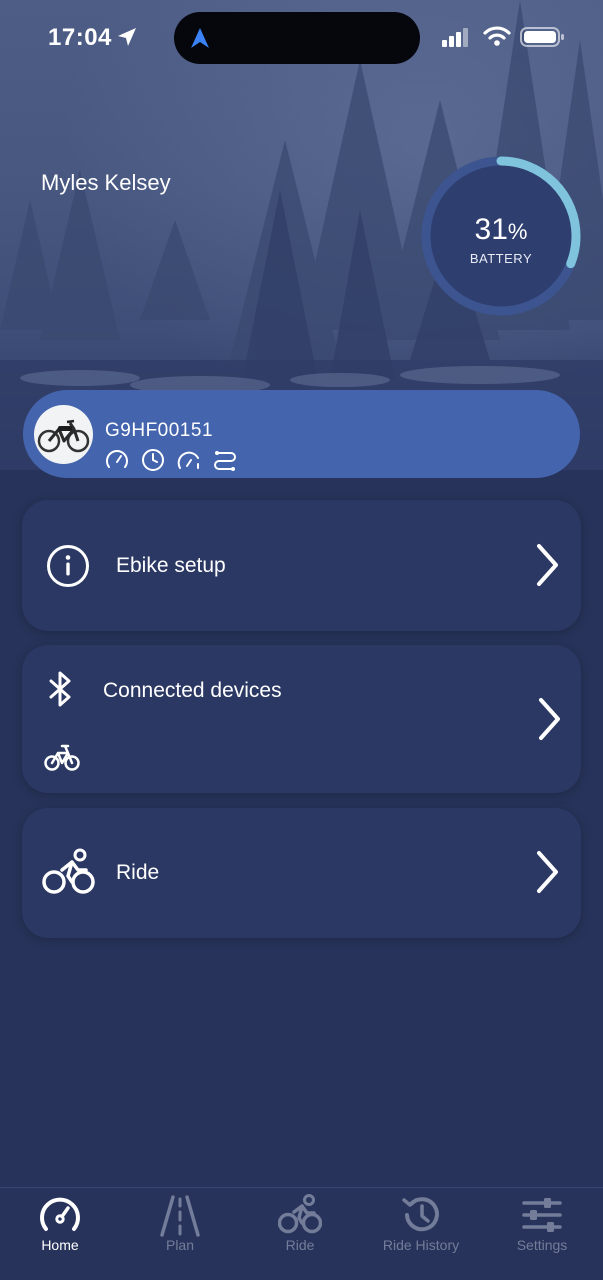 This screenshot has width=603, height=1280. What do you see at coordinates (542, 1234) in the screenshot?
I see `tab-settings: Settings` at bounding box center [542, 1234].